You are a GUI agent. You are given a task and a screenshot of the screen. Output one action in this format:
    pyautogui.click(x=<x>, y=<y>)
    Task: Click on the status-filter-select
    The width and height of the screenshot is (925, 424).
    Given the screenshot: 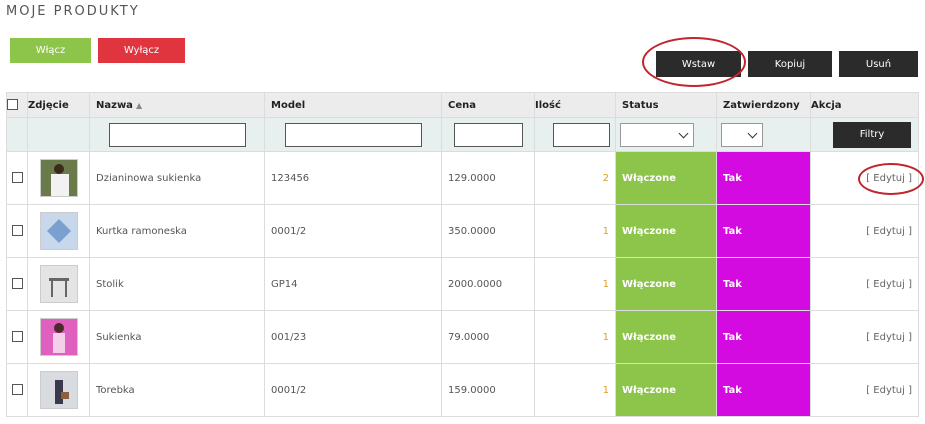 What is the action you would take?
    pyautogui.click(x=657, y=134)
    